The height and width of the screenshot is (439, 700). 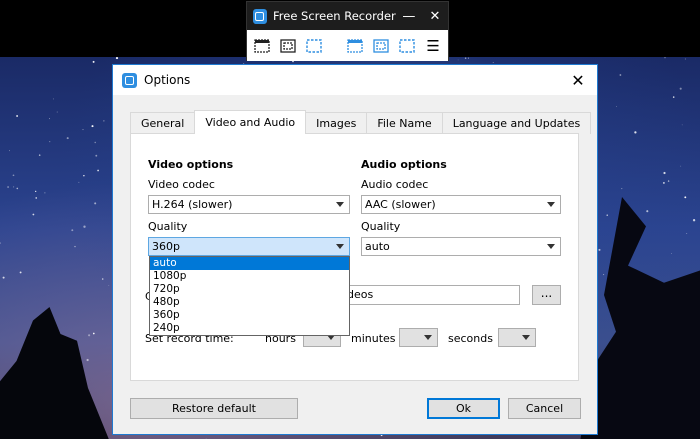 What do you see at coordinates (578, 80) in the screenshot?
I see `dialog-close-button: ✕` at bounding box center [578, 80].